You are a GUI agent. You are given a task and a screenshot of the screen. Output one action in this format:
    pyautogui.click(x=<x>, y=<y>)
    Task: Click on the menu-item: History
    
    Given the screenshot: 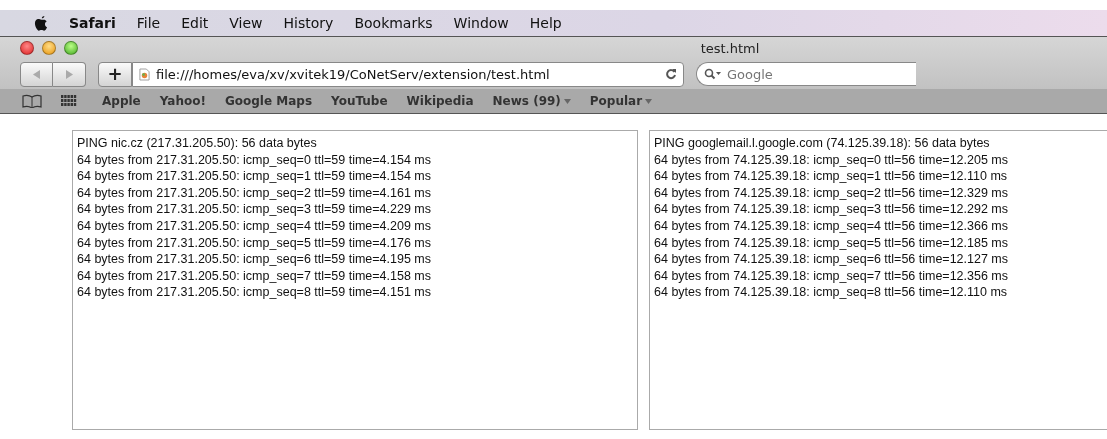 What is the action you would take?
    pyautogui.click(x=308, y=23)
    